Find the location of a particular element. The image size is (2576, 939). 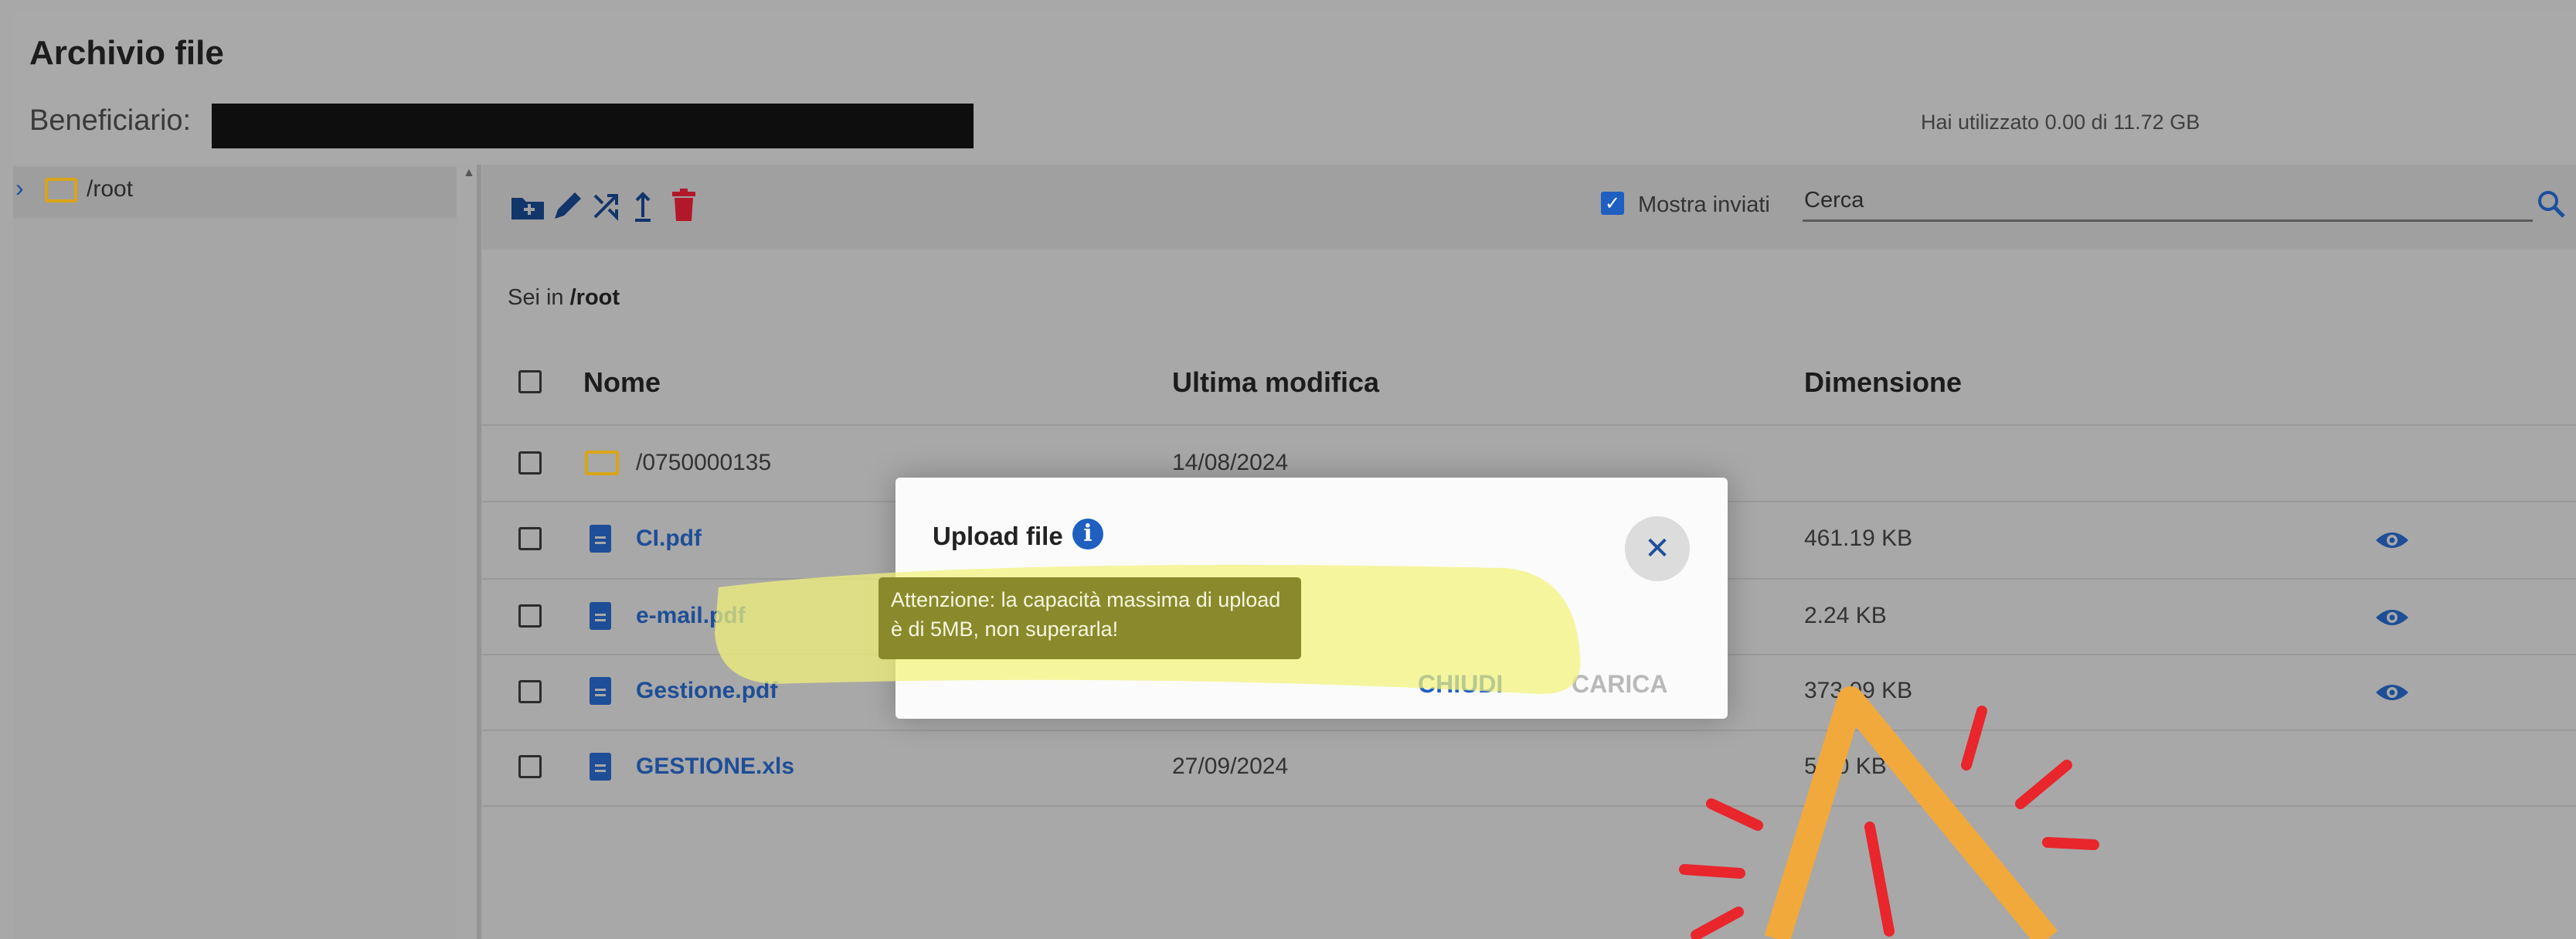

row-modified: 14/08/2024 is located at coordinates (1230, 462).